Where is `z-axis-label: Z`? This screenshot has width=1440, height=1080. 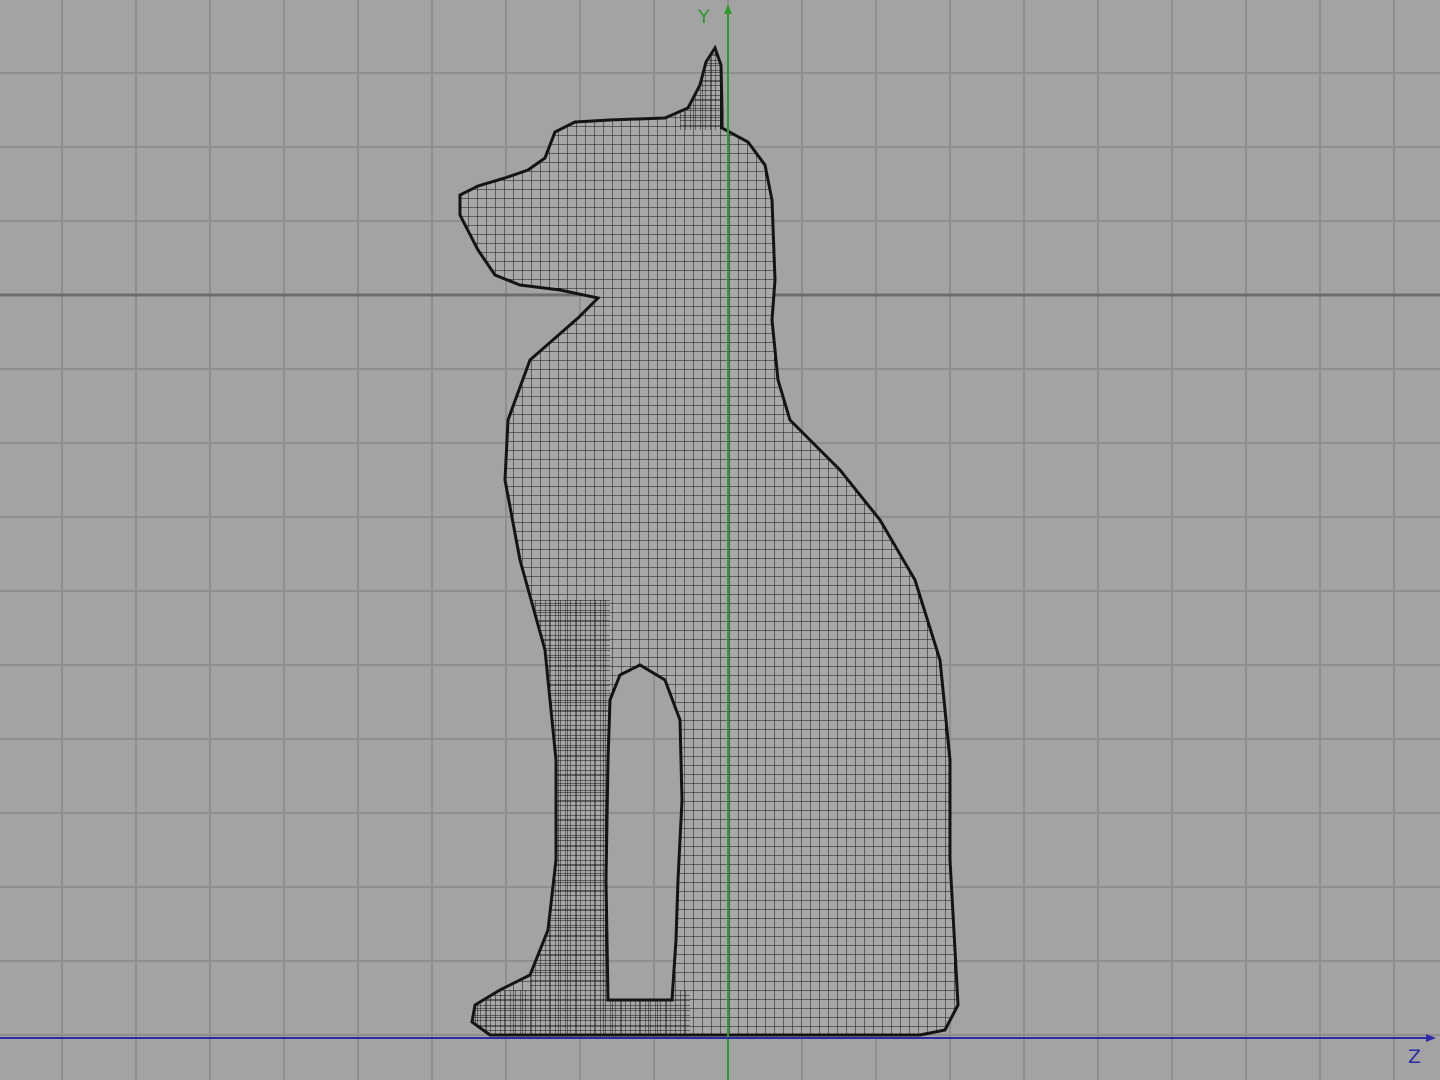 z-axis-label: Z is located at coordinates (1415, 1057).